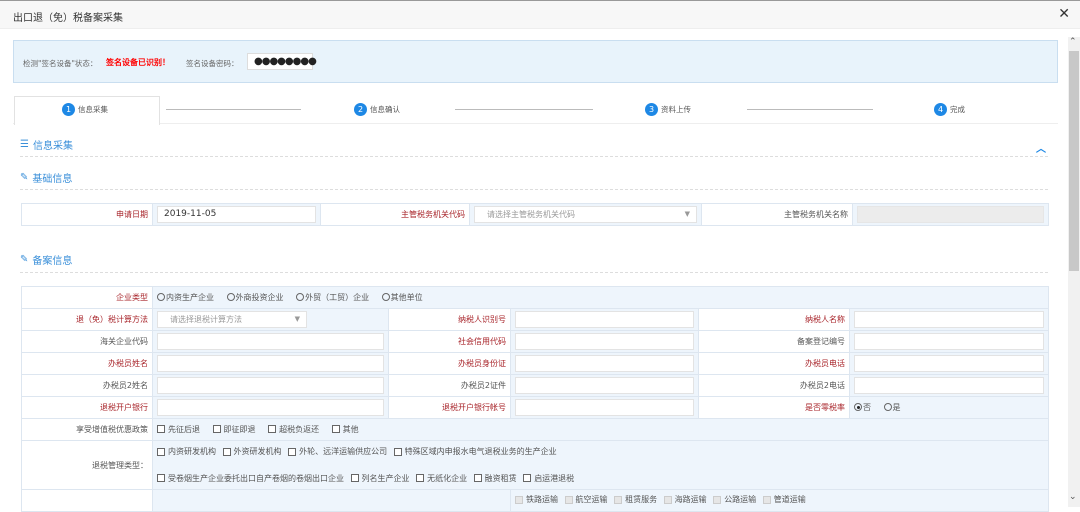 This screenshot has width=1080, height=512. Describe the element at coordinates (949, 385) in the screenshot. I see `agent2-phone-input` at that location.